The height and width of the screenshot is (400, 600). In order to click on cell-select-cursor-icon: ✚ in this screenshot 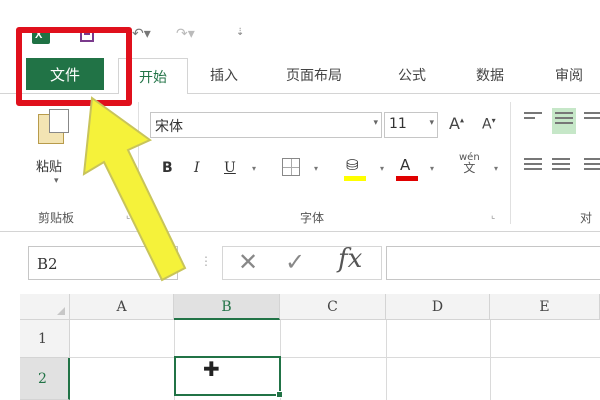, I will do `click(211, 369)`.